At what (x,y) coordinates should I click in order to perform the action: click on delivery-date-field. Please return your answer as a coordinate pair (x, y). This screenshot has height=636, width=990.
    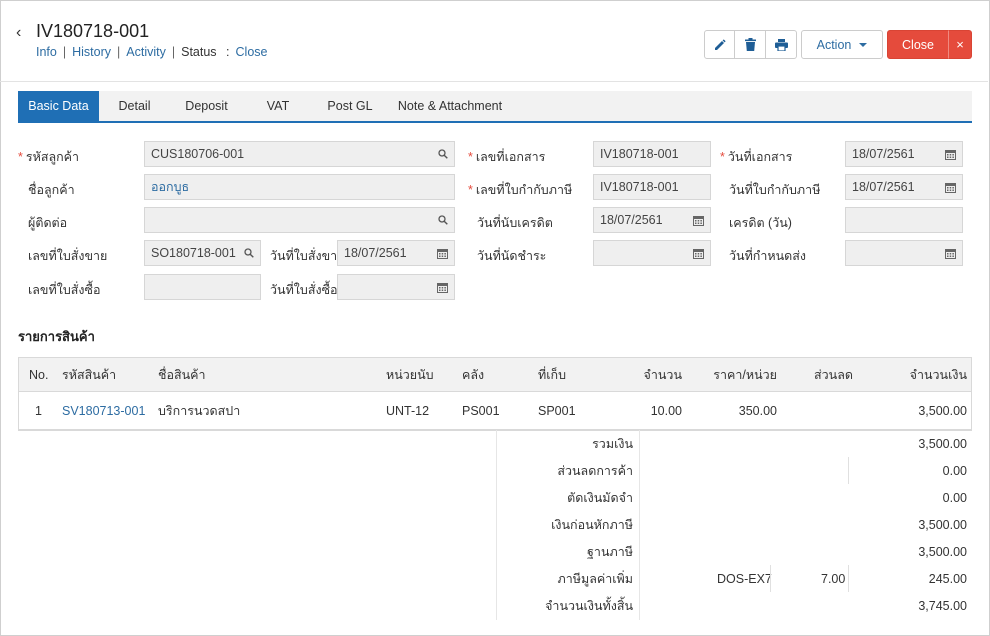
    Looking at the image, I should click on (904, 253).